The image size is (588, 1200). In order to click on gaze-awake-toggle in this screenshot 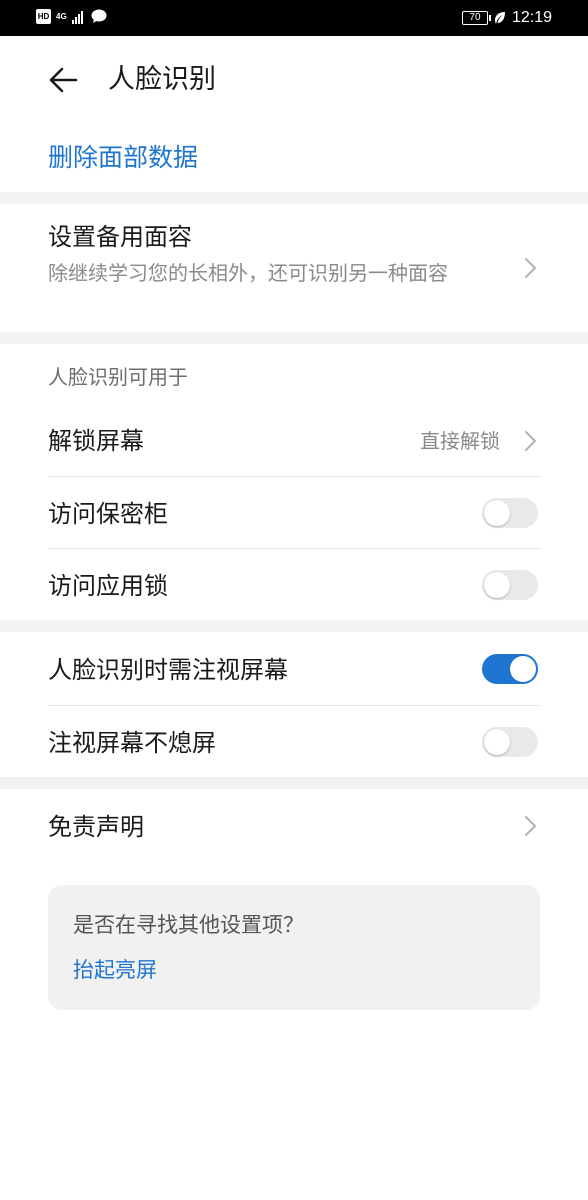, I will do `click(510, 742)`.